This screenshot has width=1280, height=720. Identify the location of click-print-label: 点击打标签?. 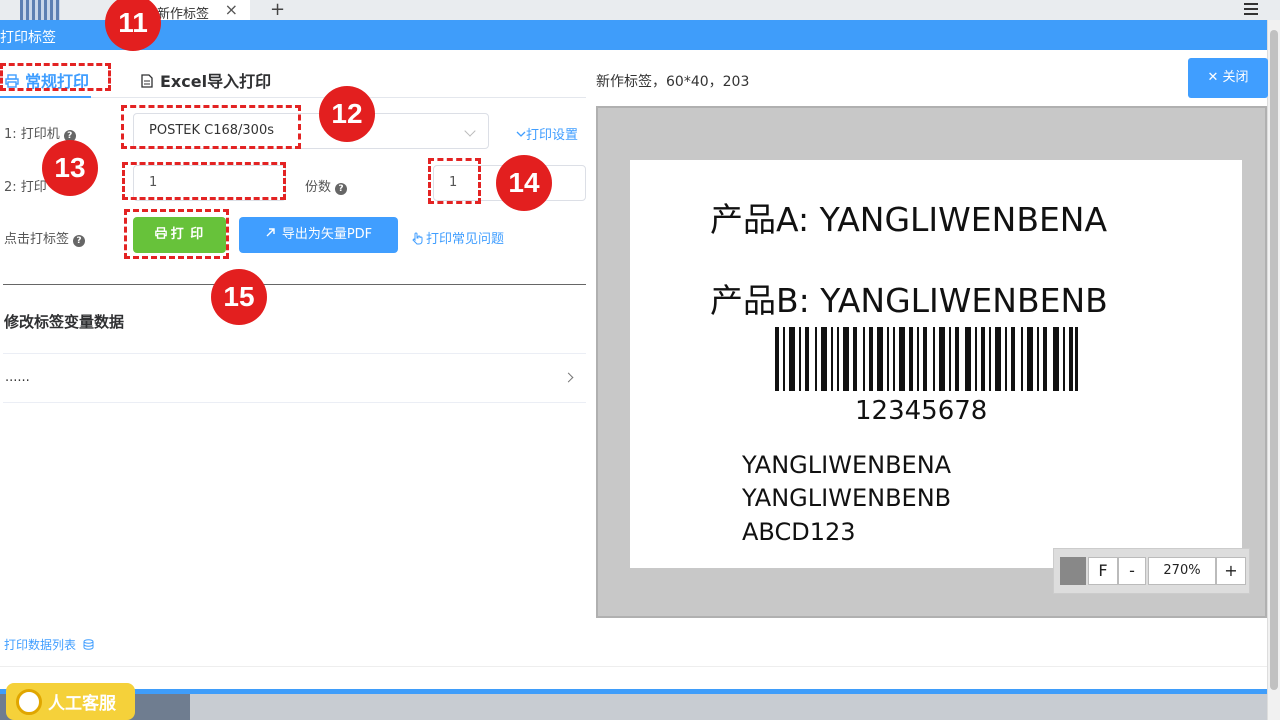
(45, 237).